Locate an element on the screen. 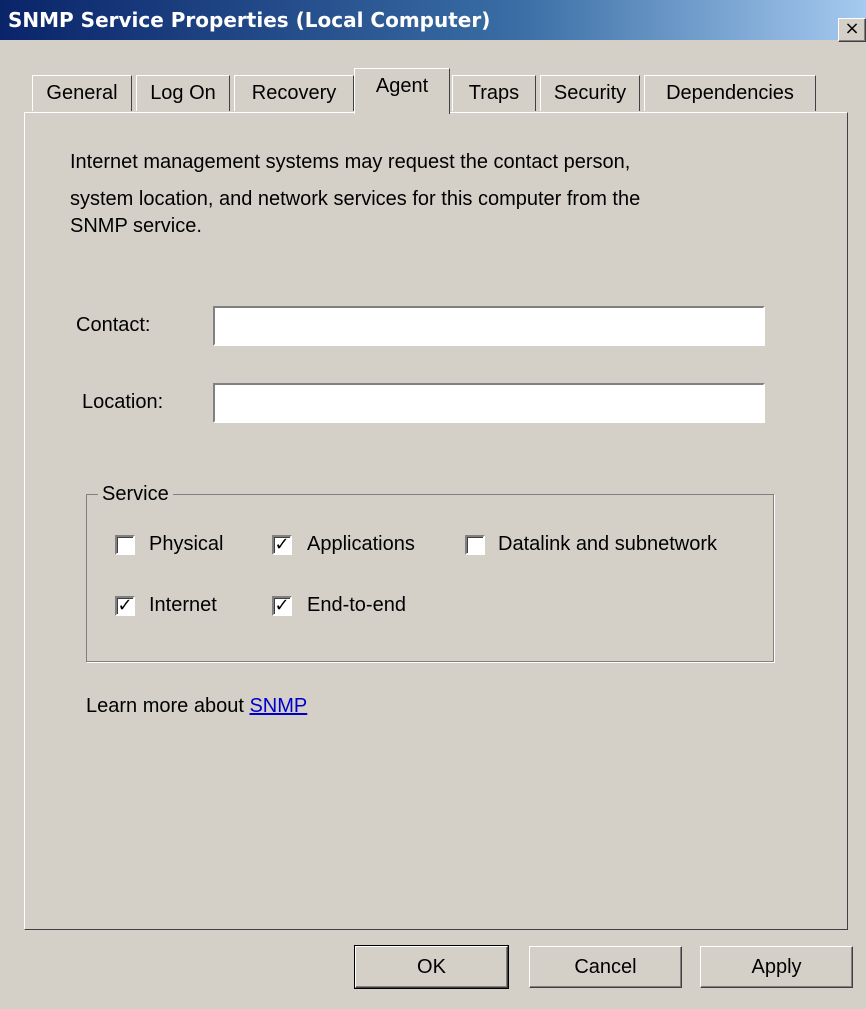 The height and width of the screenshot is (1009, 866). tab-security: Security is located at coordinates (590, 93).